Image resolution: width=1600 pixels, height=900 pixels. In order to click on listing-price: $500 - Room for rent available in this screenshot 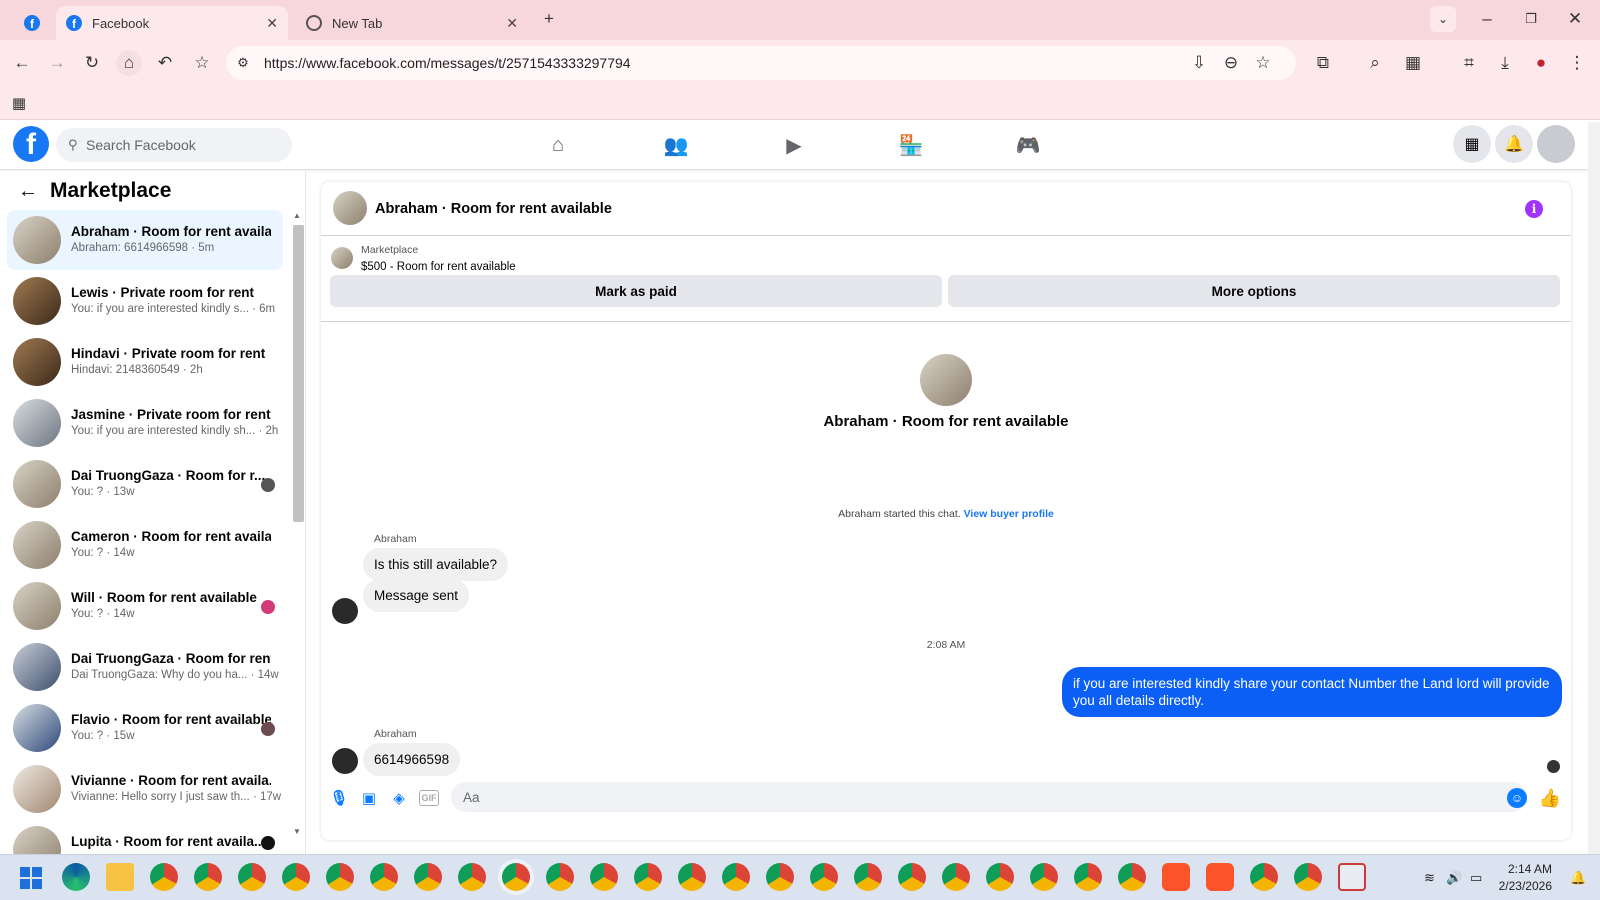, I will do `click(438, 267)`.